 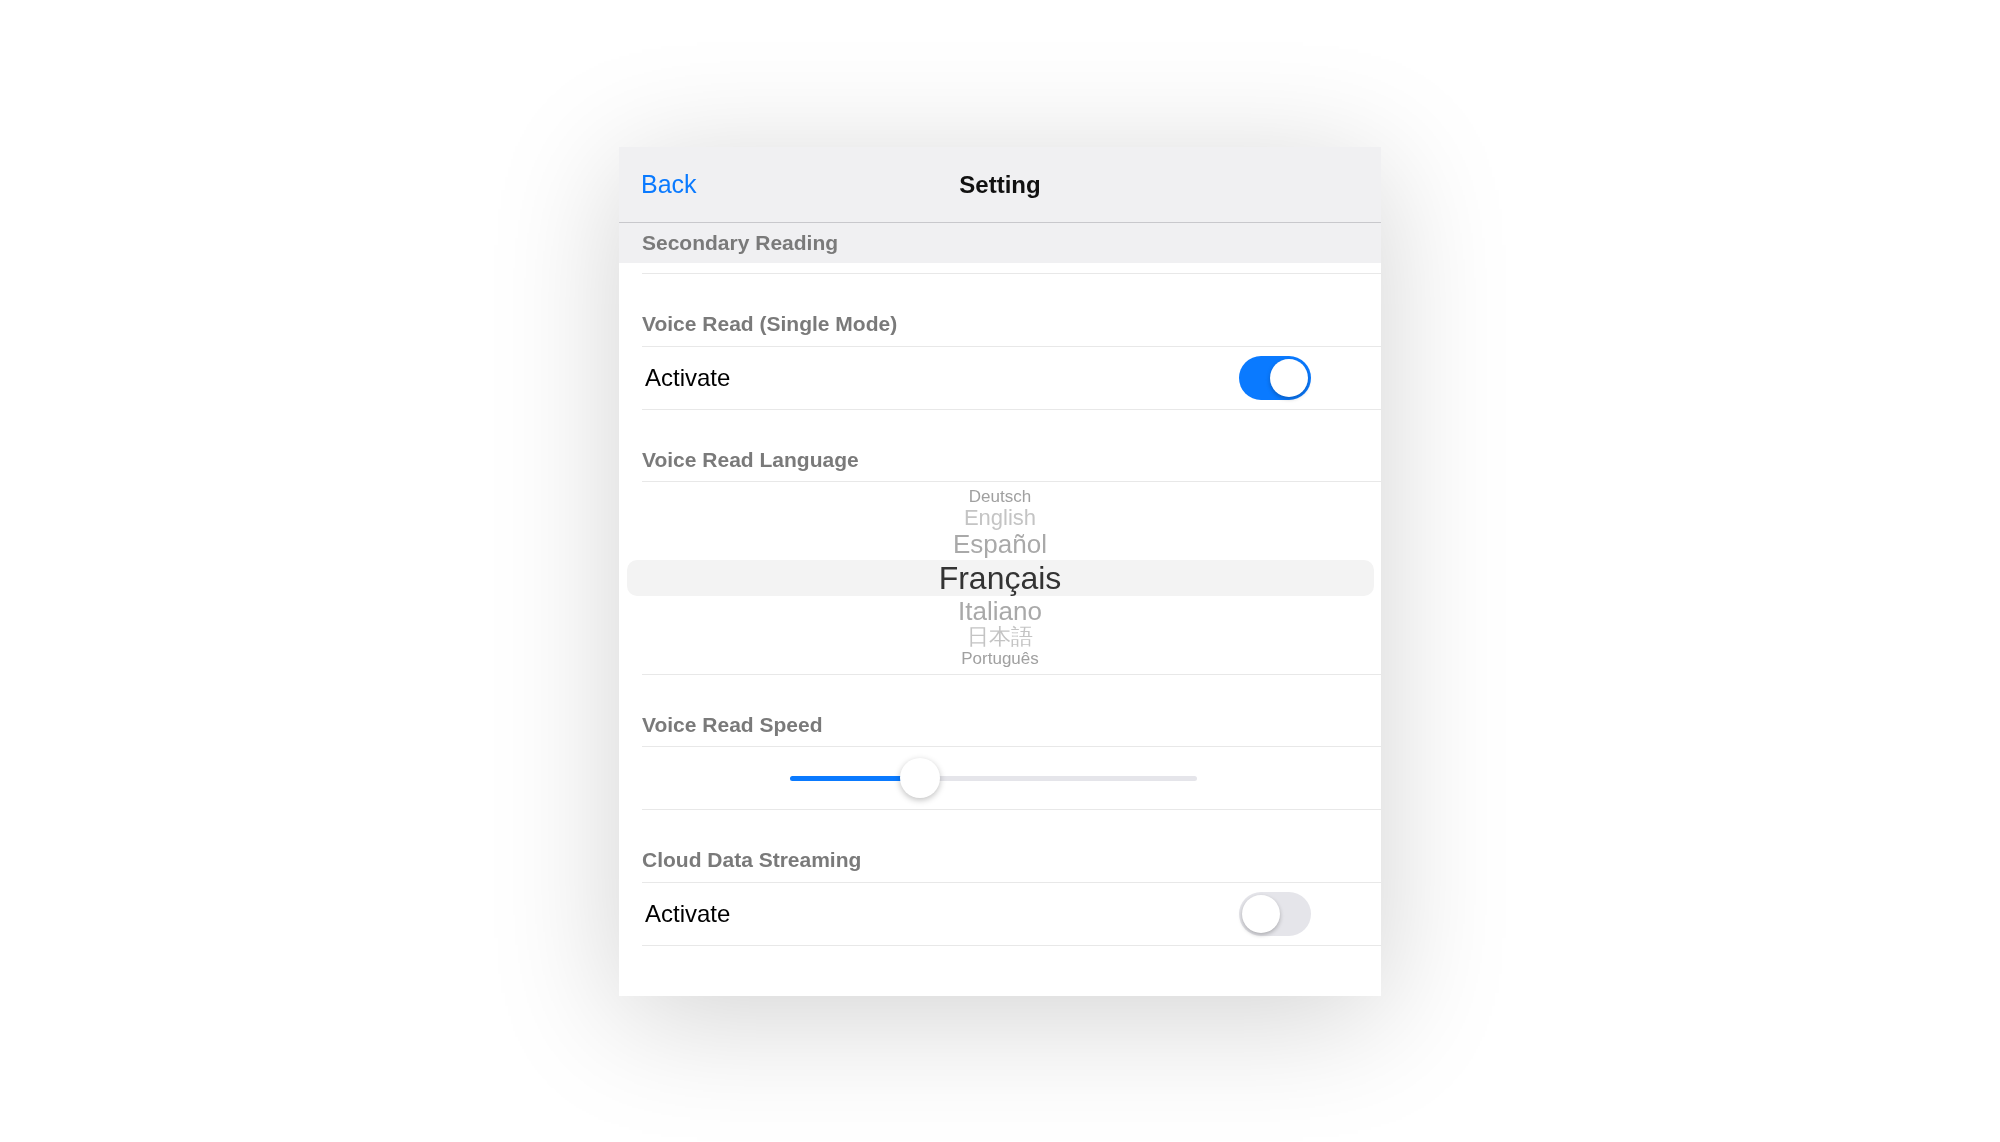 What do you see at coordinates (1000, 518) in the screenshot?
I see `picker-option: English` at bounding box center [1000, 518].